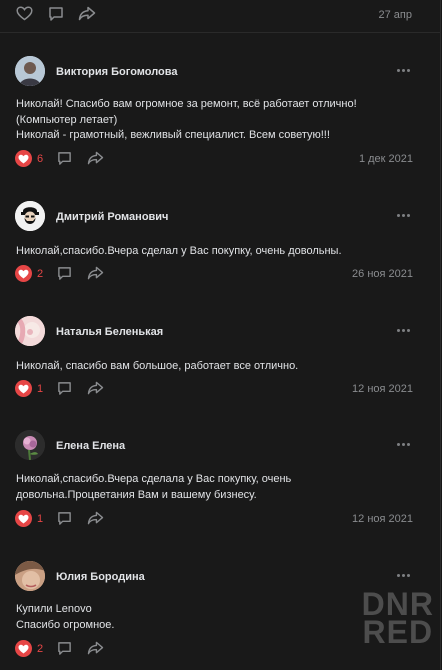  Describe the element at coordinates (54, 609) in the screenshot. I see `comment-line: Купили Lenovo` at that location.